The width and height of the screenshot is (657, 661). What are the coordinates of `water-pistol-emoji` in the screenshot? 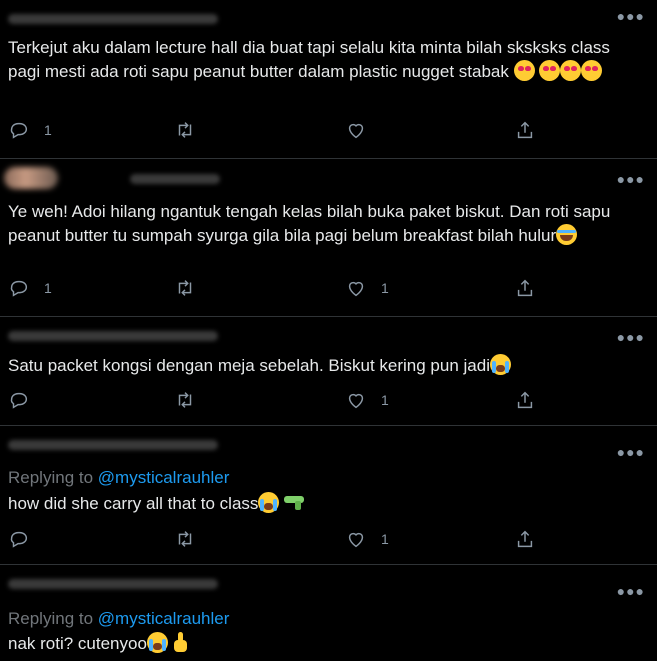 It's located at (295, 502).